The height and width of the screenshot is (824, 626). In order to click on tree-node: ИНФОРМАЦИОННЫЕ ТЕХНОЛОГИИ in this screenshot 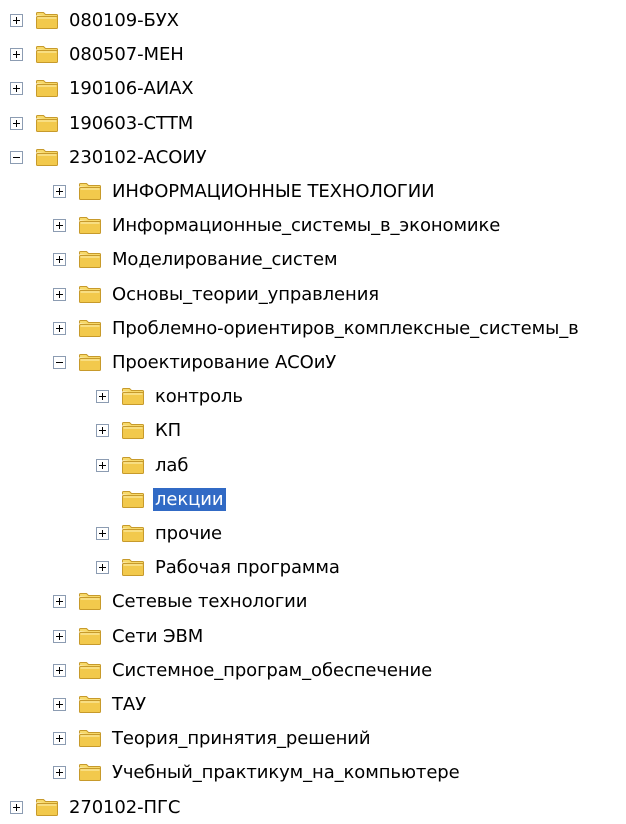, I will do `click(313, 191)`.